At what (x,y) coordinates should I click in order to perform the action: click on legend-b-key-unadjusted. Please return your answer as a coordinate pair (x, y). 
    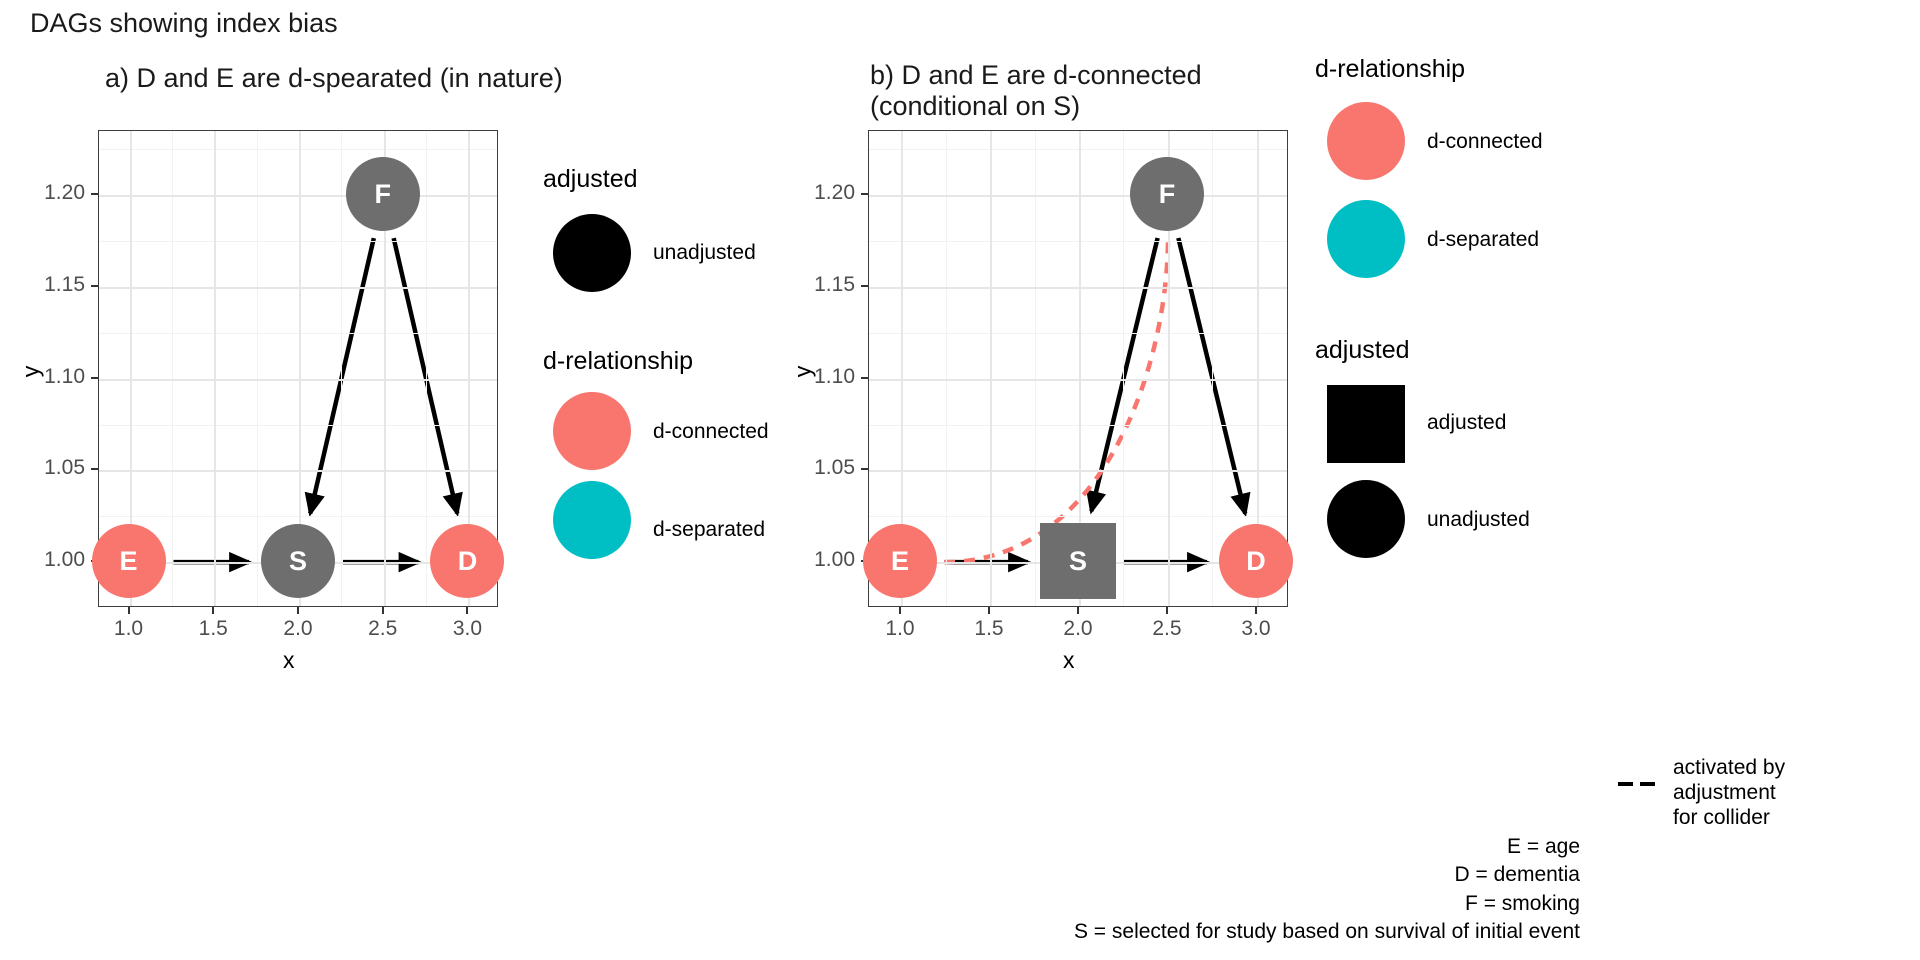
    Looking at the image, I should click on (1366, 519).